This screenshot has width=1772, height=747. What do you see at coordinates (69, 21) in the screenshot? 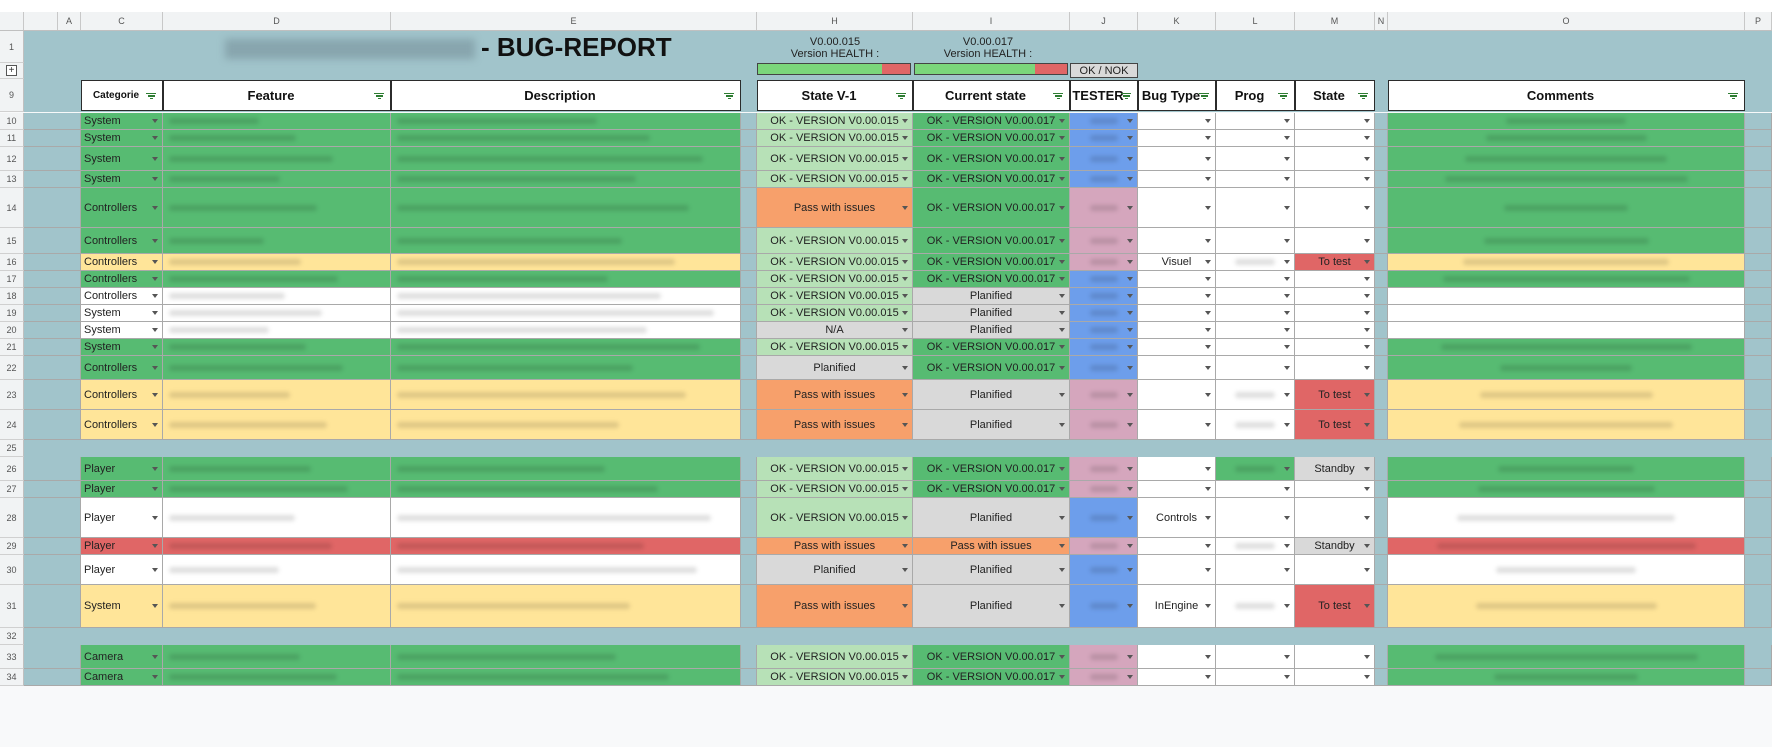
I see `column-header-a: A` at bounding box center [69, 21].